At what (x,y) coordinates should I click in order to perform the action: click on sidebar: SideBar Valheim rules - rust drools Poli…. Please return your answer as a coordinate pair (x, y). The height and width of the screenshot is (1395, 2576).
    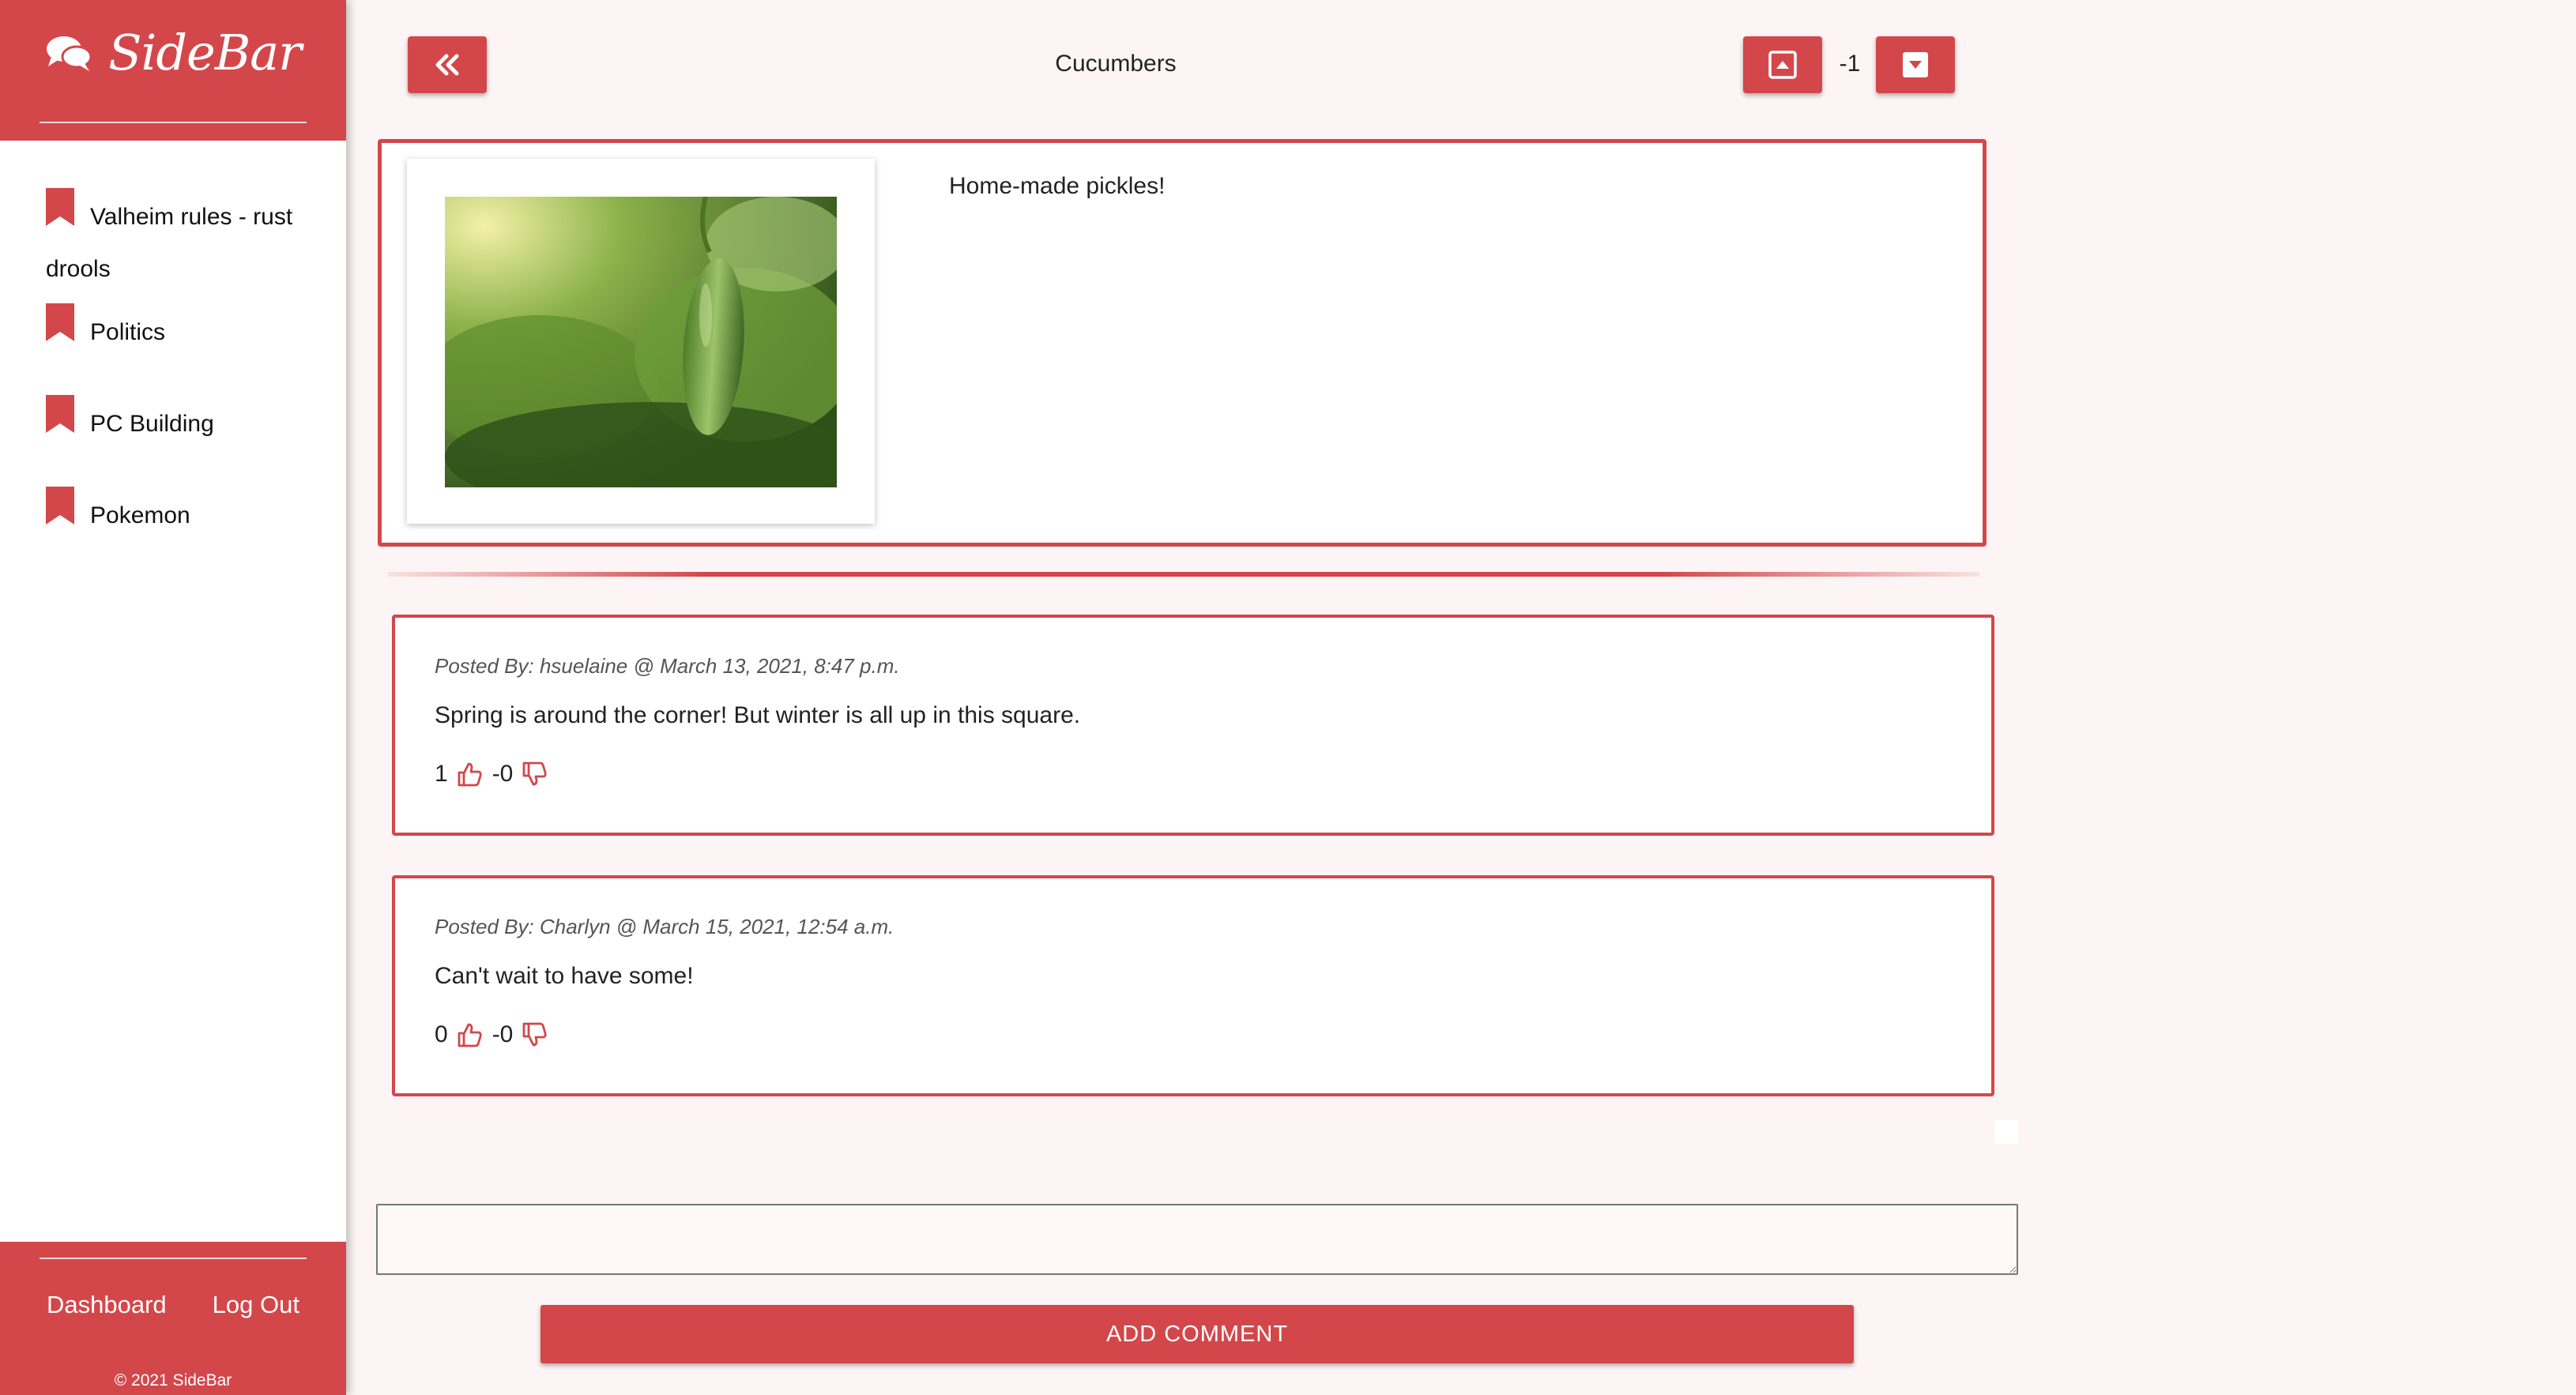
    Looking at the image, I should click on (173, 697).